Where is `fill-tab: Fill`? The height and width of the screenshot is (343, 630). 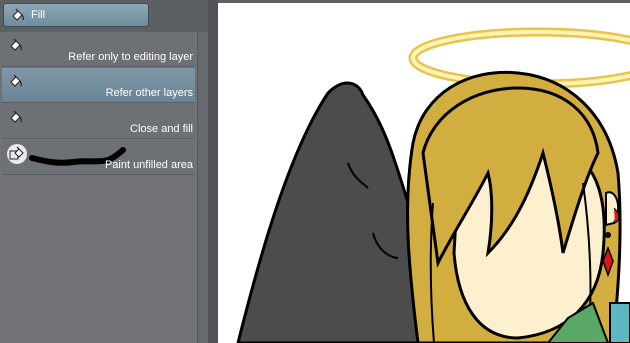 fill-tab: Fill is located at coordinates (76, 15).